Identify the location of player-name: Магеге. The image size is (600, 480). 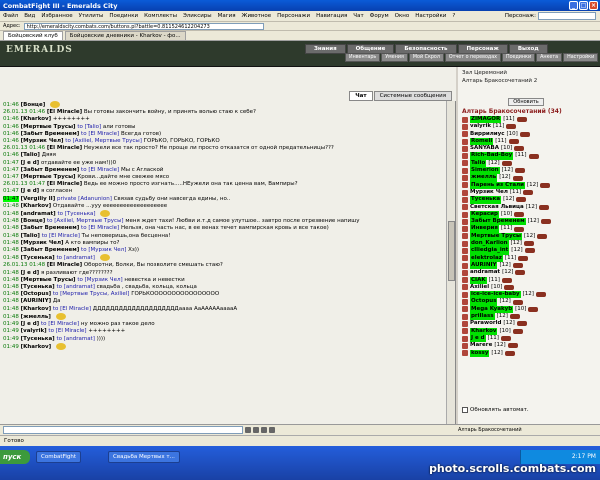
(481, 345).